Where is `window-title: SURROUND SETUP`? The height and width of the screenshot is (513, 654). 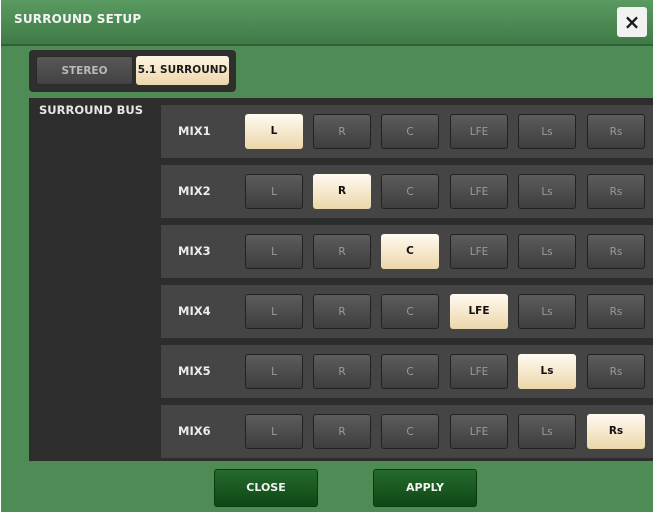 window-title: SURROUND SETUP is located at coordinates (78, 19).